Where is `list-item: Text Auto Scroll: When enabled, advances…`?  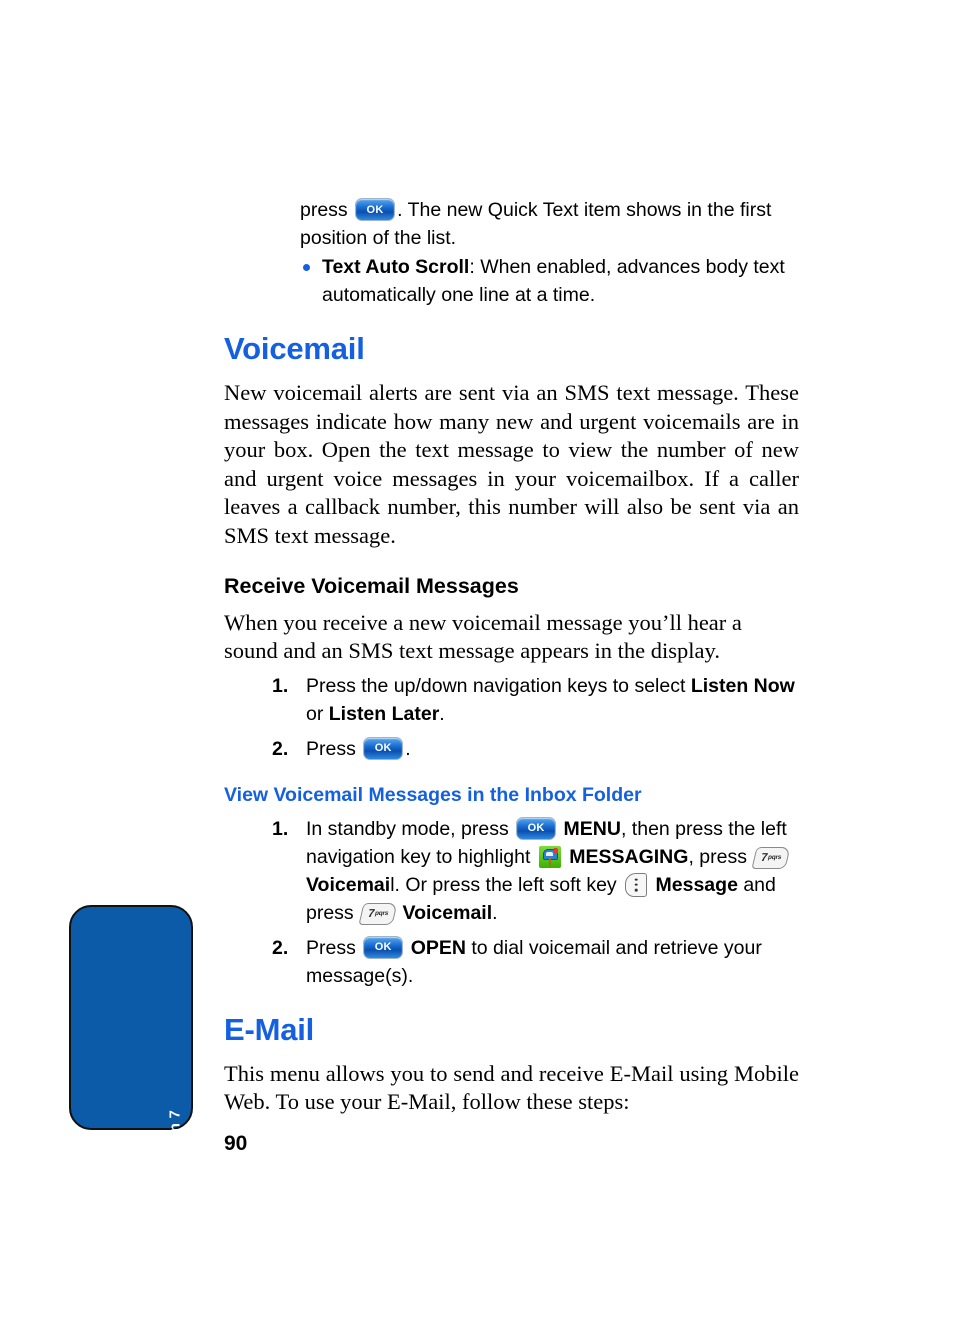
list-item: Text Auto Scroll: When enabled, advances… is located at coordinates (550, 281).